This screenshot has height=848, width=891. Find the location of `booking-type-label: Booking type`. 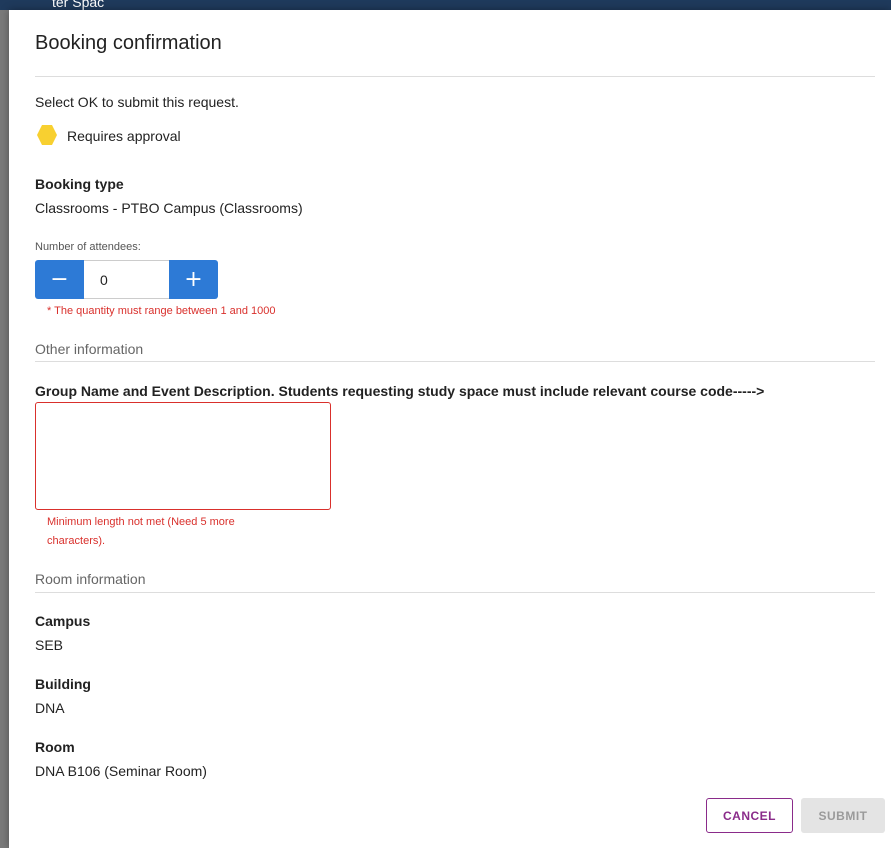

booking-type-label: Booking type is located at coordinates (79, 184).